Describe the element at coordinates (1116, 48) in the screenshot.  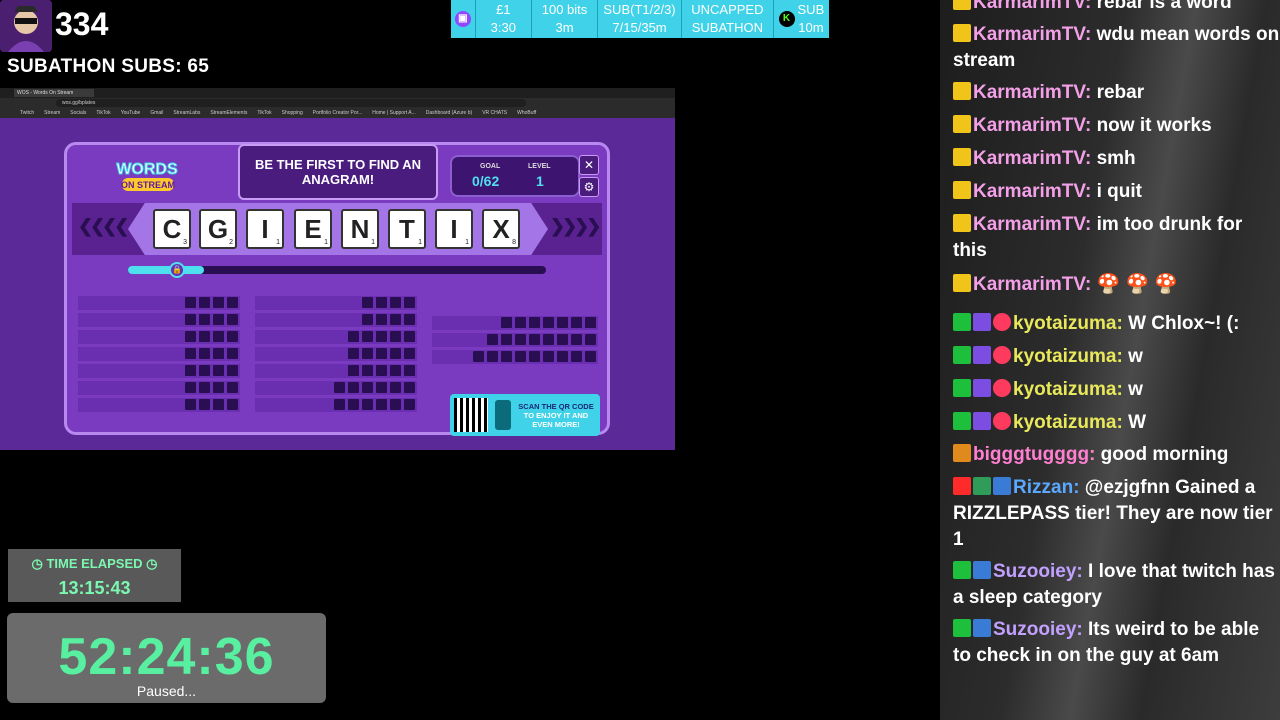
I see `chat-message: KarmarimTV: wdu mean words on stream` at that location.